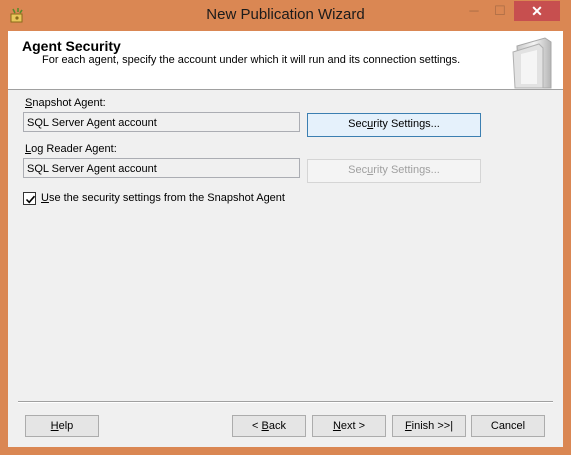 This screenshot has width=571, height=455. Describe the element at coordinates (500, 11) in the screenshot. I see `maximize-button: ☐` at that location.